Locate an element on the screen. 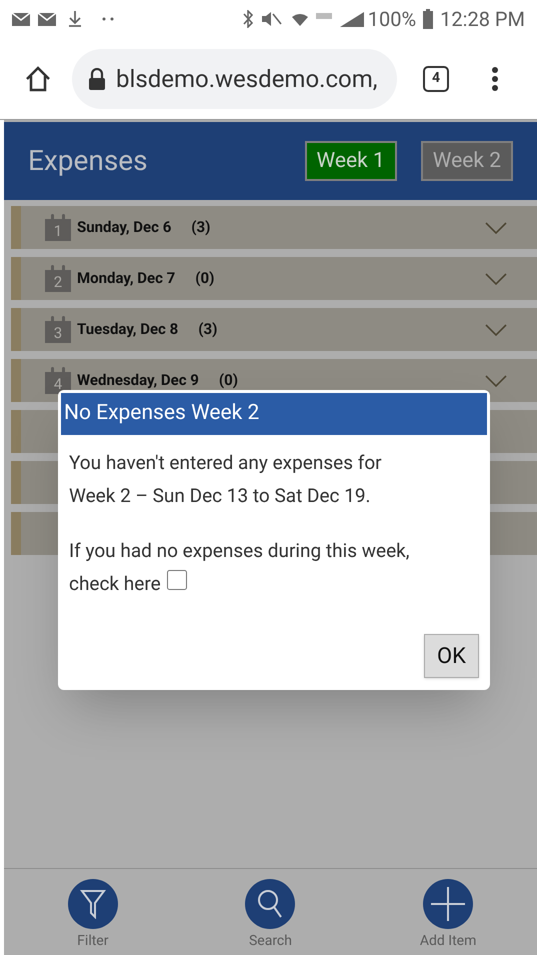 This screenshot has width=537, height=955. nav-button: Add Item is located at coordinates (448, 915).